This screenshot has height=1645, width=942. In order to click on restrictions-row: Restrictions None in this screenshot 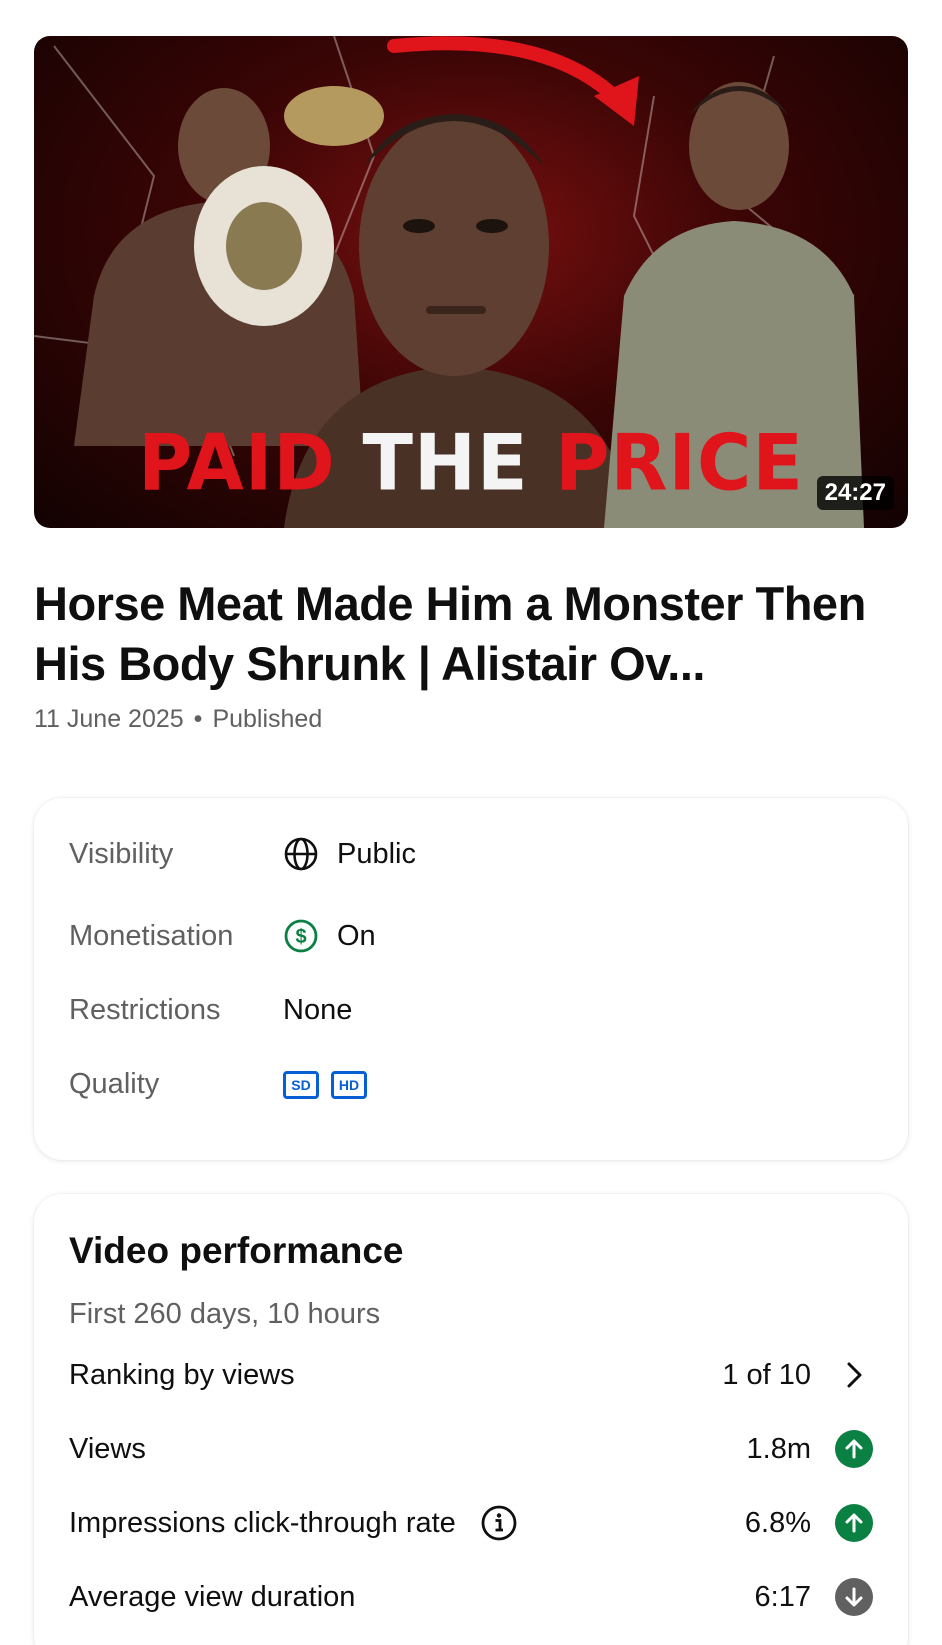, I will do `click(471, 1010)`.